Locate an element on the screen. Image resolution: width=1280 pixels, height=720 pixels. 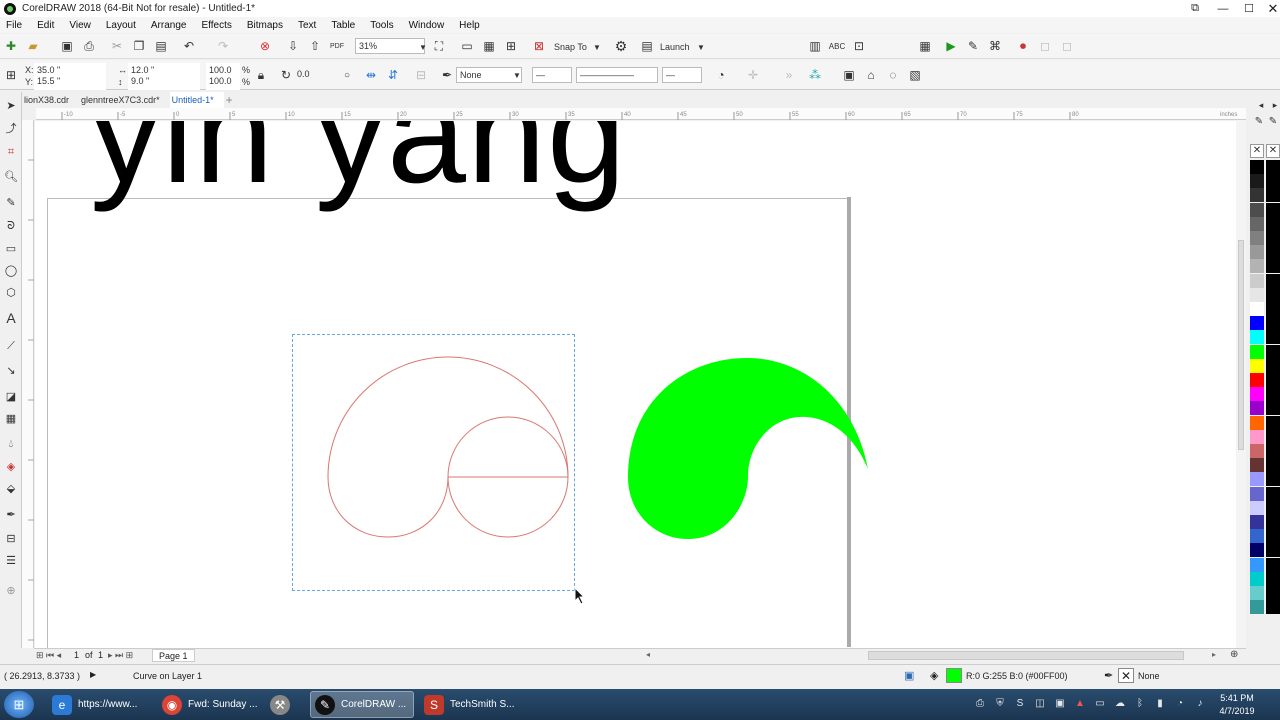
wrap-text-icon: ⊟ is located at coordinates (421, 75).